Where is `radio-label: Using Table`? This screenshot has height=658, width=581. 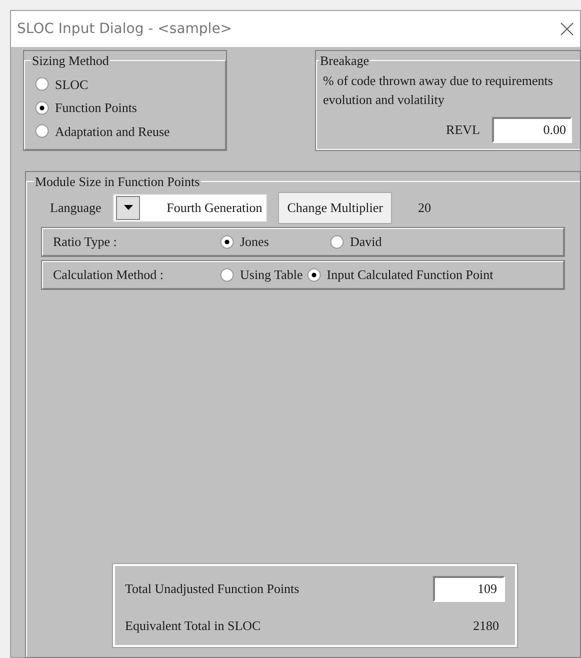 radio-label: Using Table is located at coordinates (271, 274).